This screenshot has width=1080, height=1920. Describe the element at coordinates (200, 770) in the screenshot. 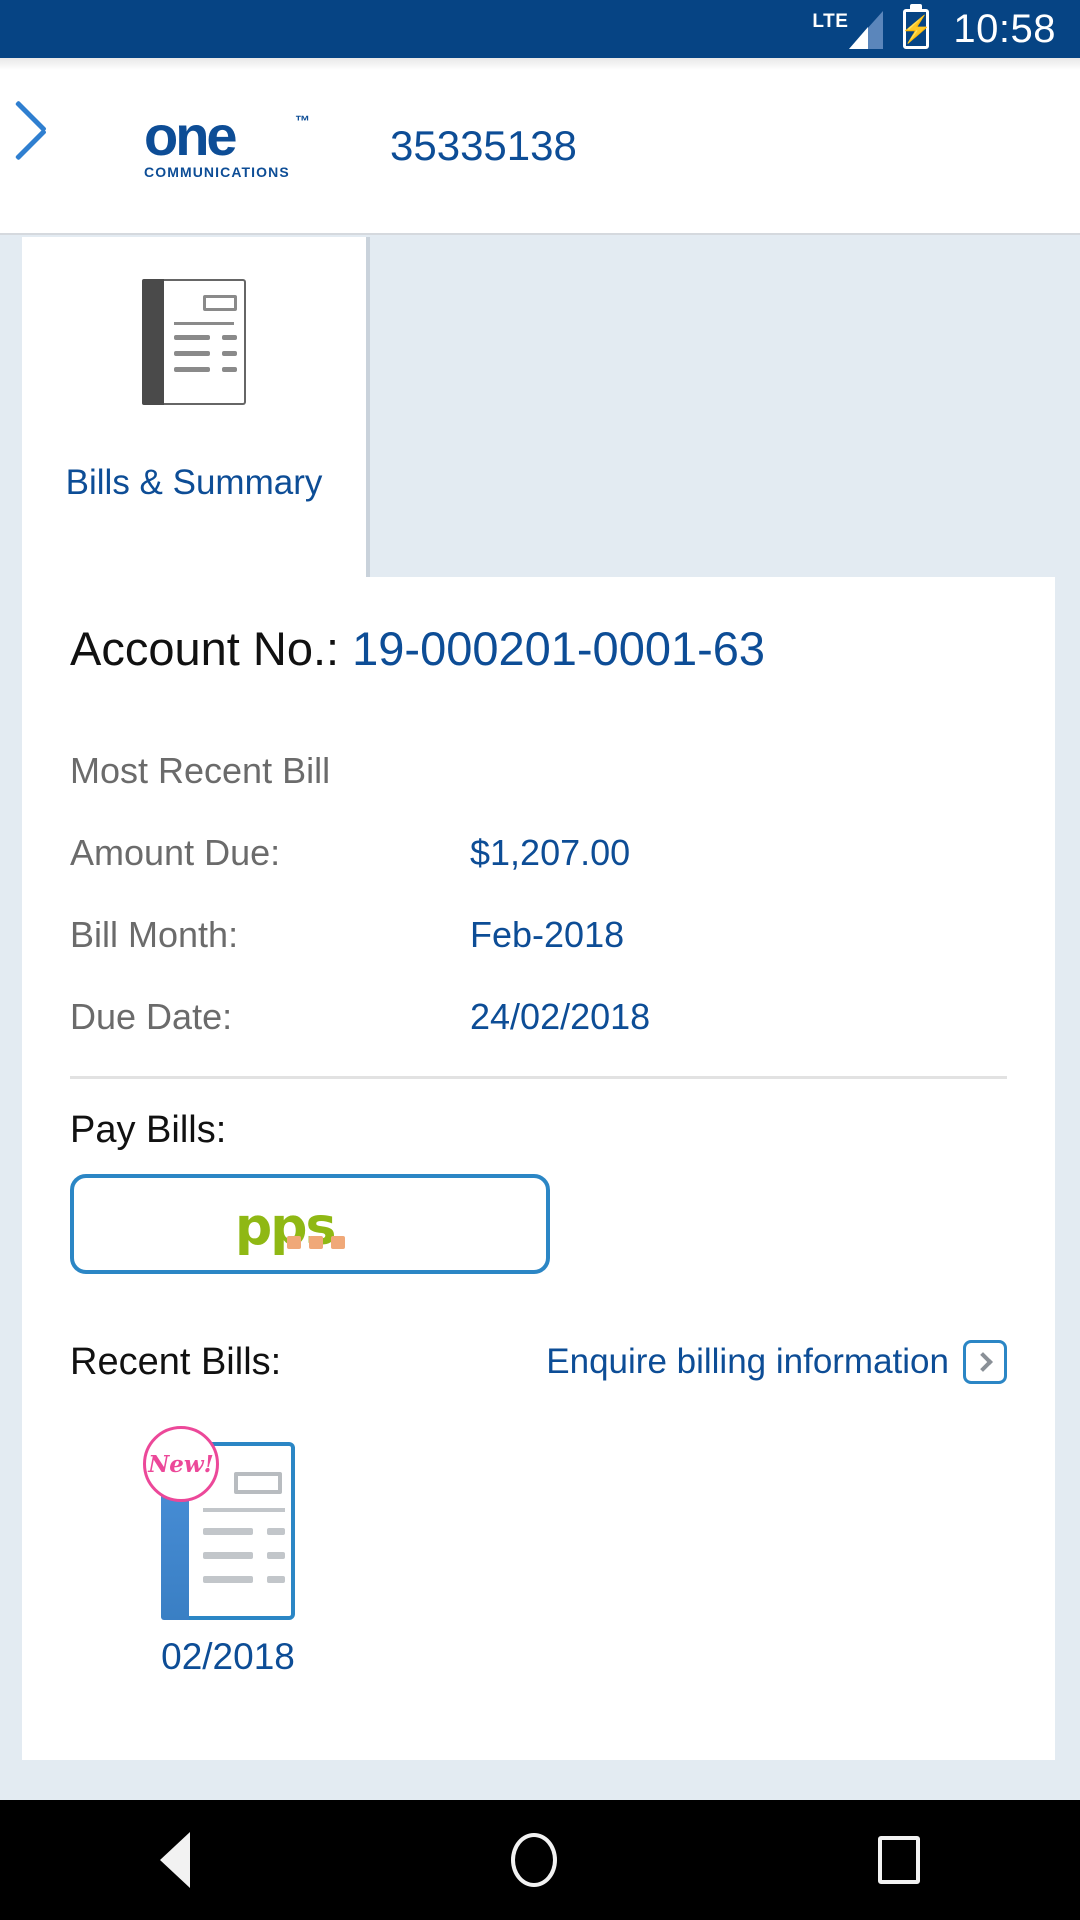

I see `most-recent-bill-title: Most Recent Bill` at that location.